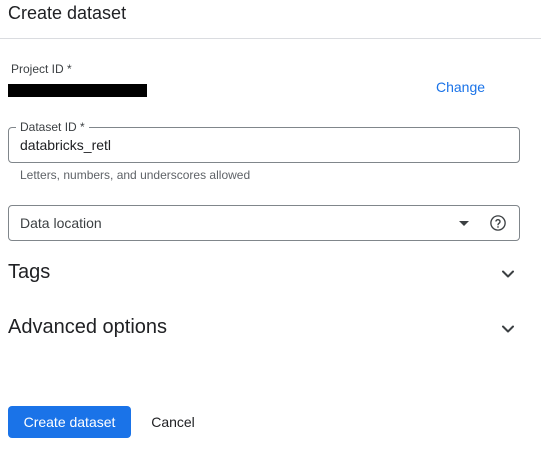  Describe the element at coordinates (41, 69) in the screenshot. I see `project-id-label: Project ID *` at that location.